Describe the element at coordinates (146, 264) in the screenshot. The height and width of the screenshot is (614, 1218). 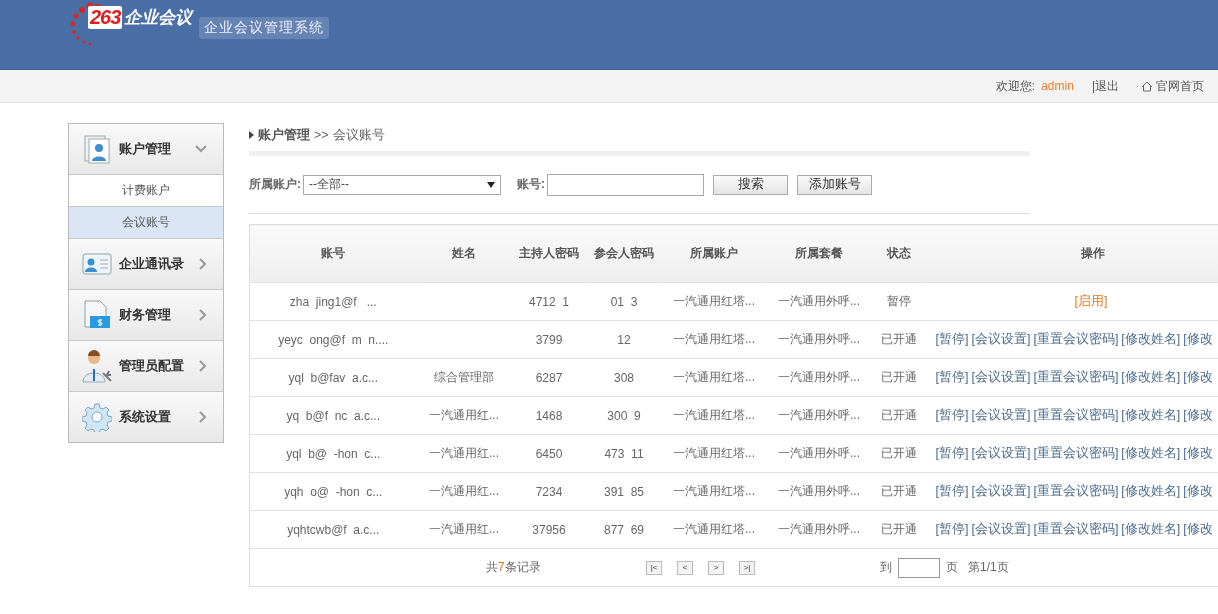
I see `sidebar-group: 企业通讯录` at that location.